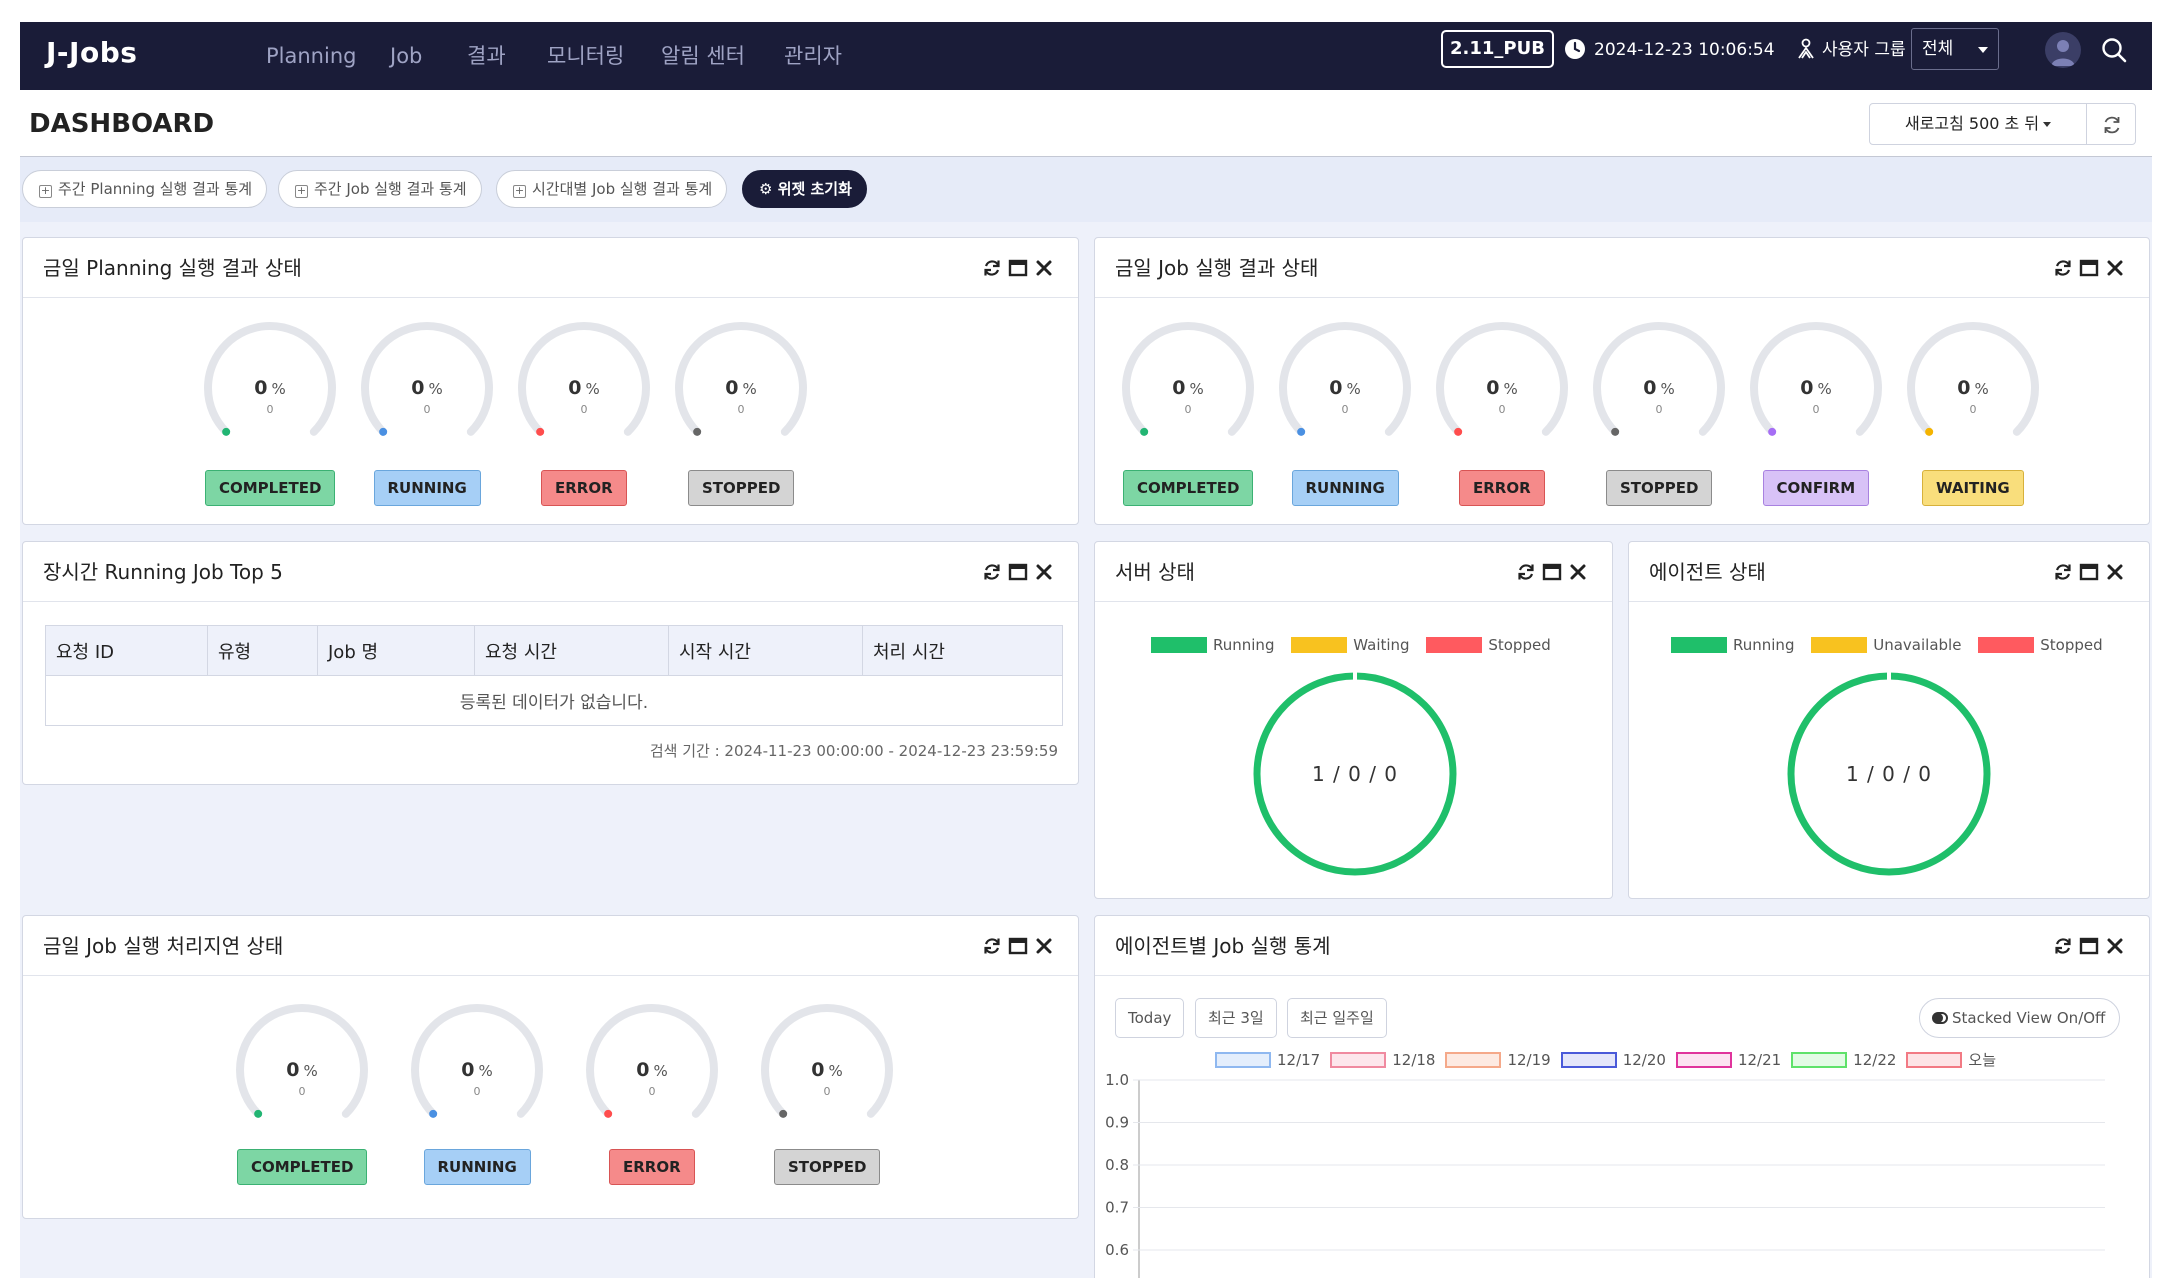 This screenshot has width=2172, height=1278. I want to click on app-logo: J-Jobs, so click(91, 53).